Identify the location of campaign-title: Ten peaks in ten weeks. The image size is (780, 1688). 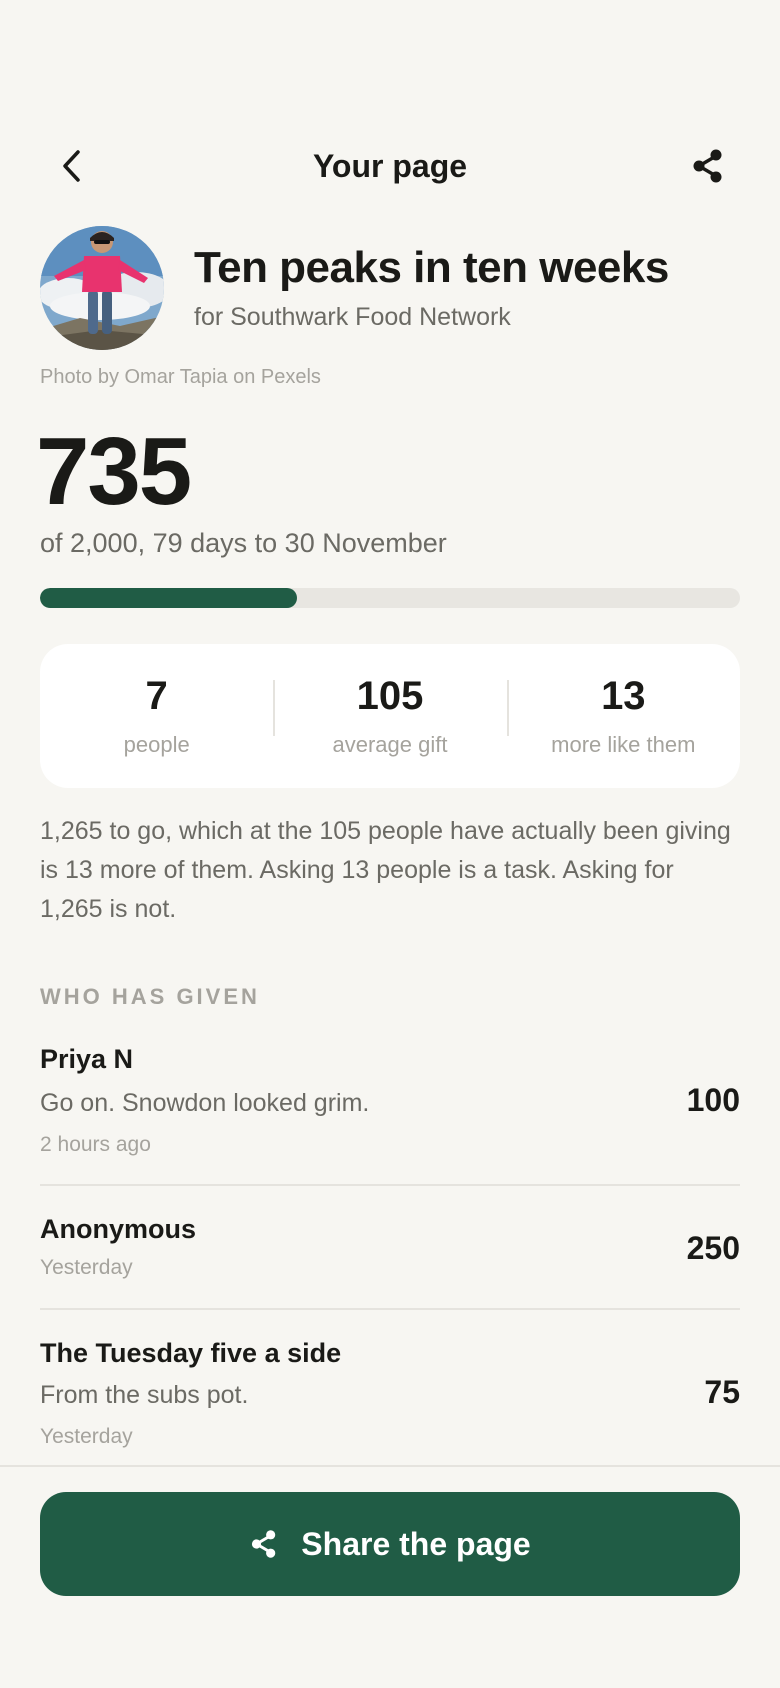
(431, 268).